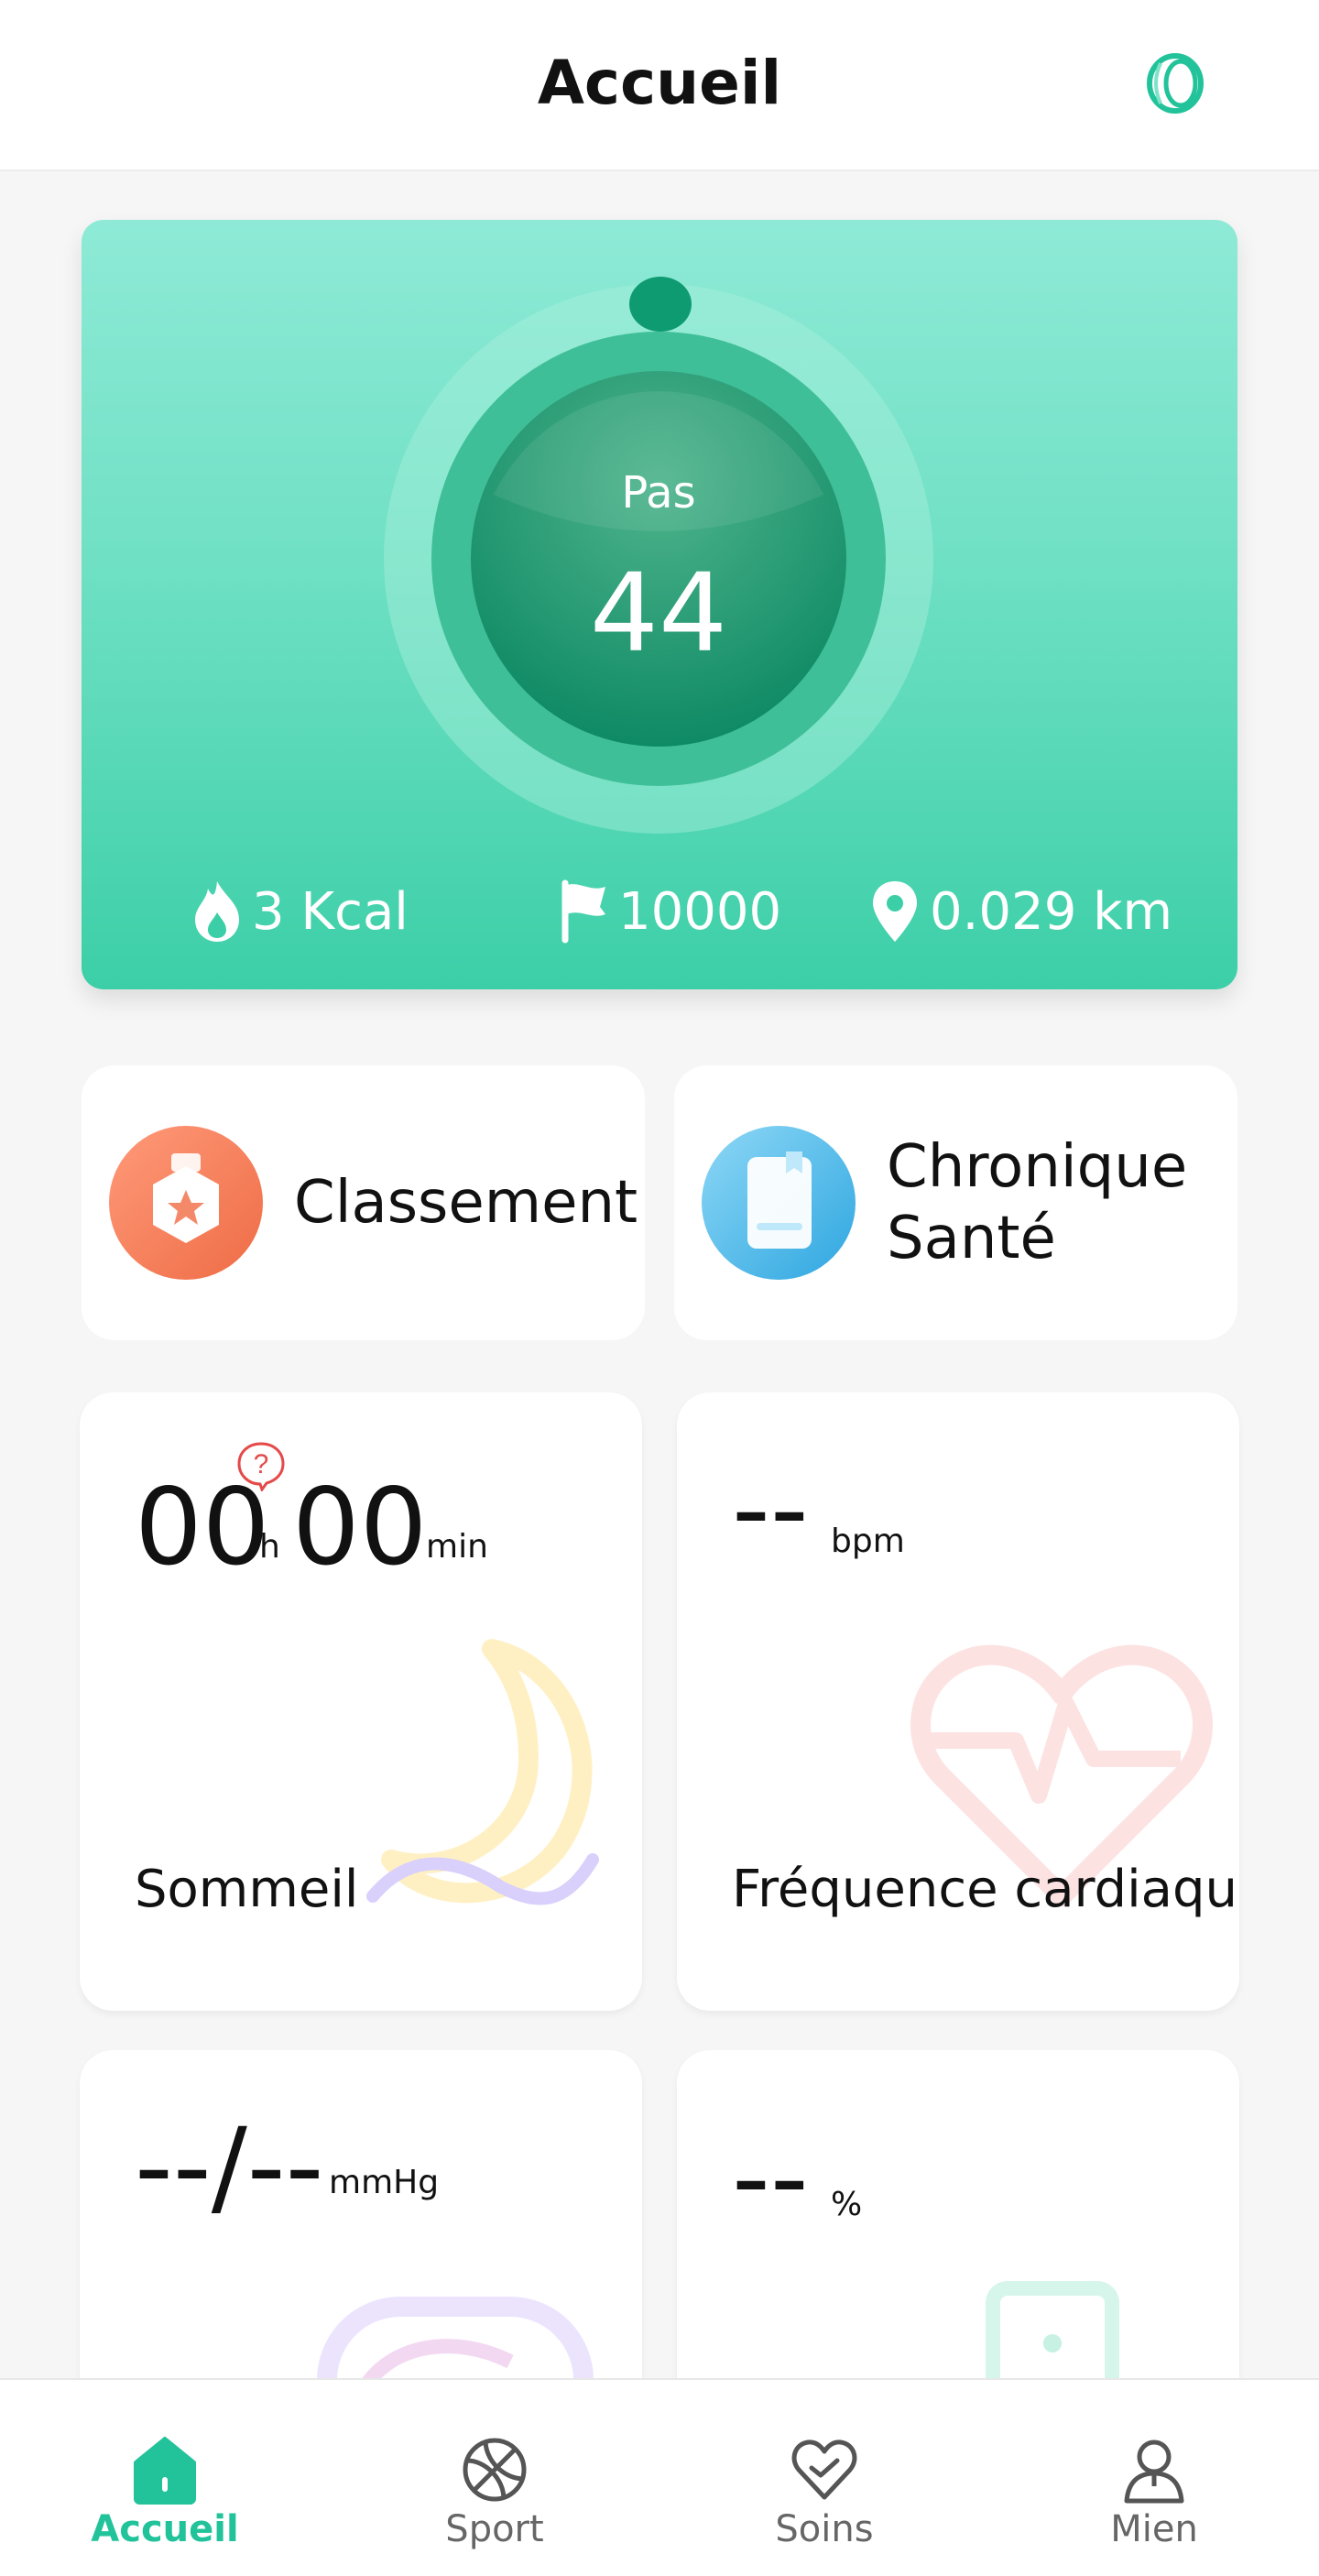 The width and height of the screenshot is (1319, 2576). Describe the element at coordinates (186, 1203) in the screenshot. I see `ranking-badge-icon` at that location.